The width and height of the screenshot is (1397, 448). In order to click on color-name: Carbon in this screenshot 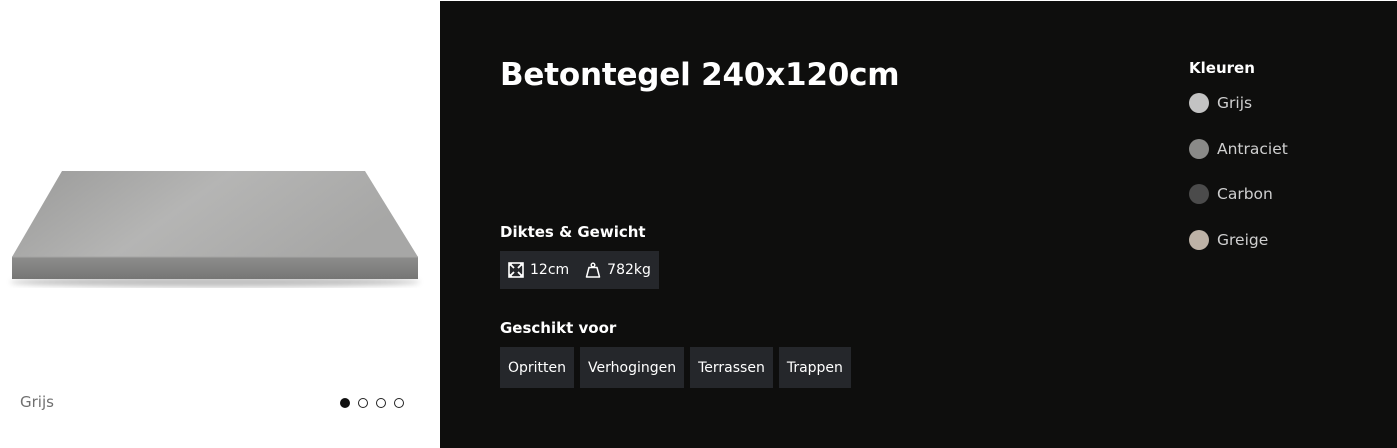, I will do `click(1245, 194)`.